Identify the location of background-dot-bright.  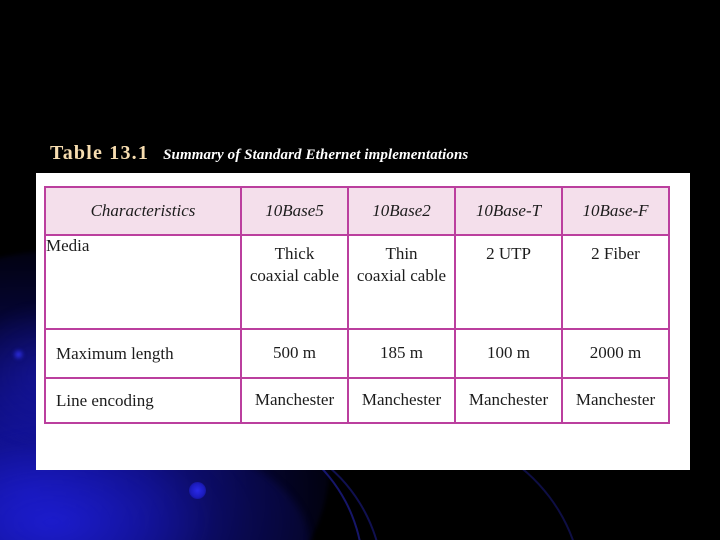
(197, 490).